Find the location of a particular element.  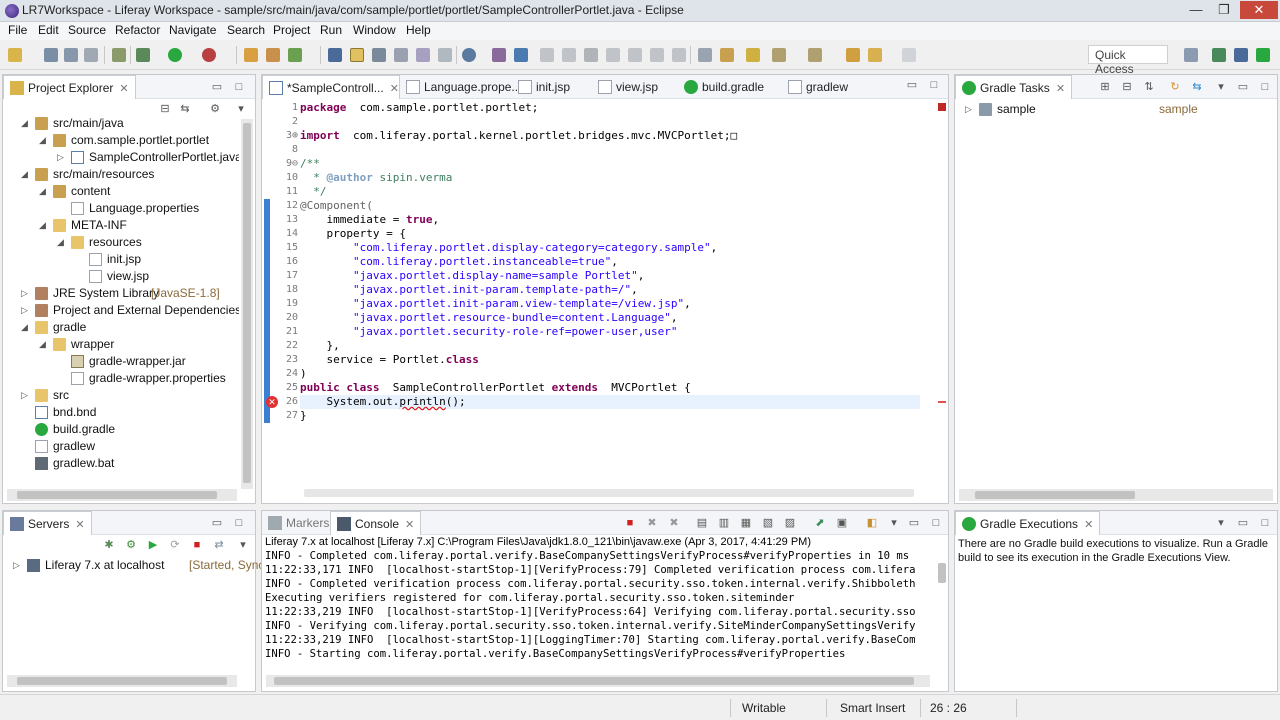

tab-gradle-tasks: Gradle Tasks ✕ is located at coordinates (1014, 87).